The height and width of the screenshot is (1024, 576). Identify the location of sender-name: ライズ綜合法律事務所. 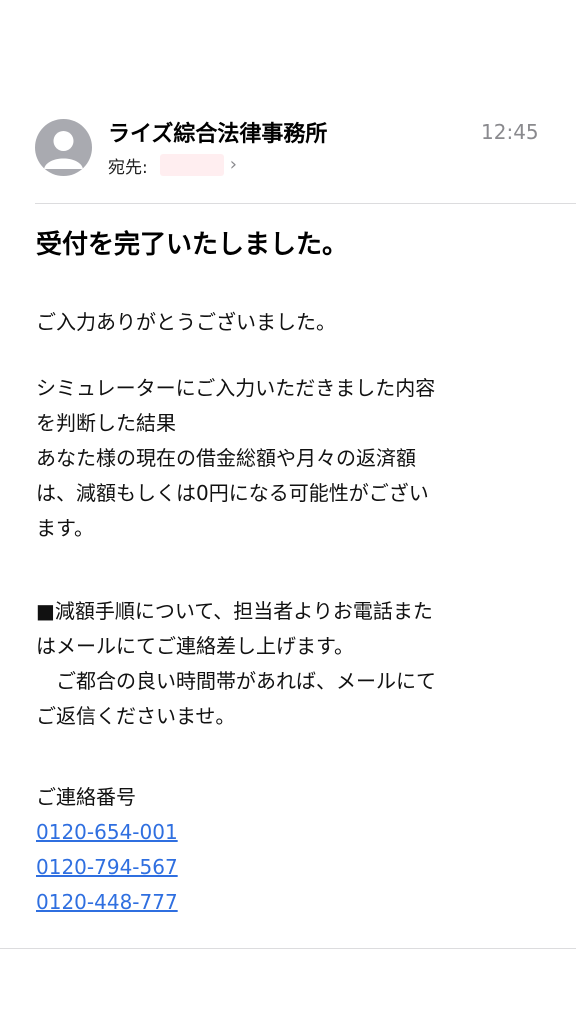
(217, 132).